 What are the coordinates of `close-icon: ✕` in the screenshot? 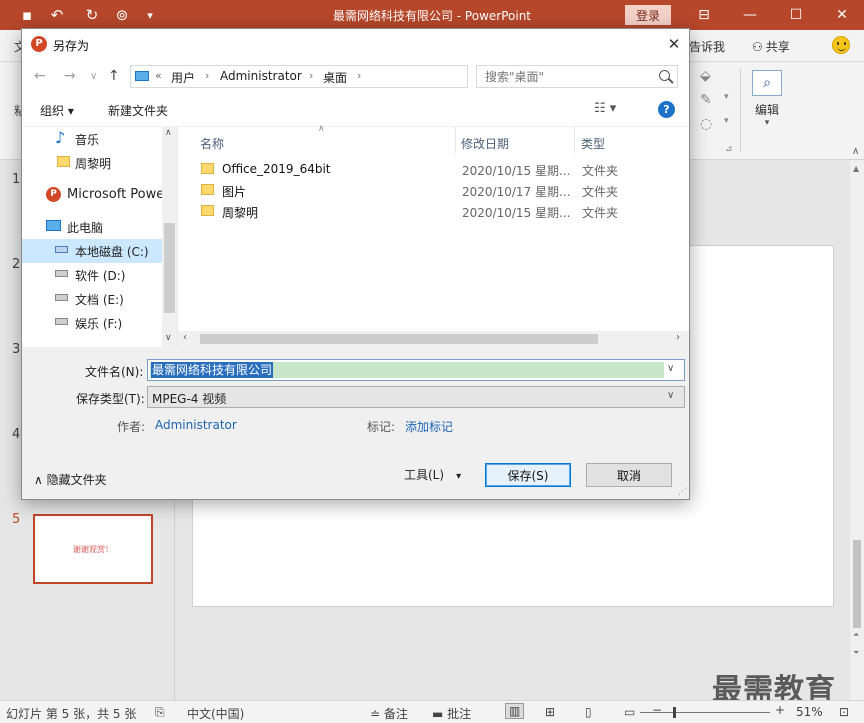 It's located at (674, 44).